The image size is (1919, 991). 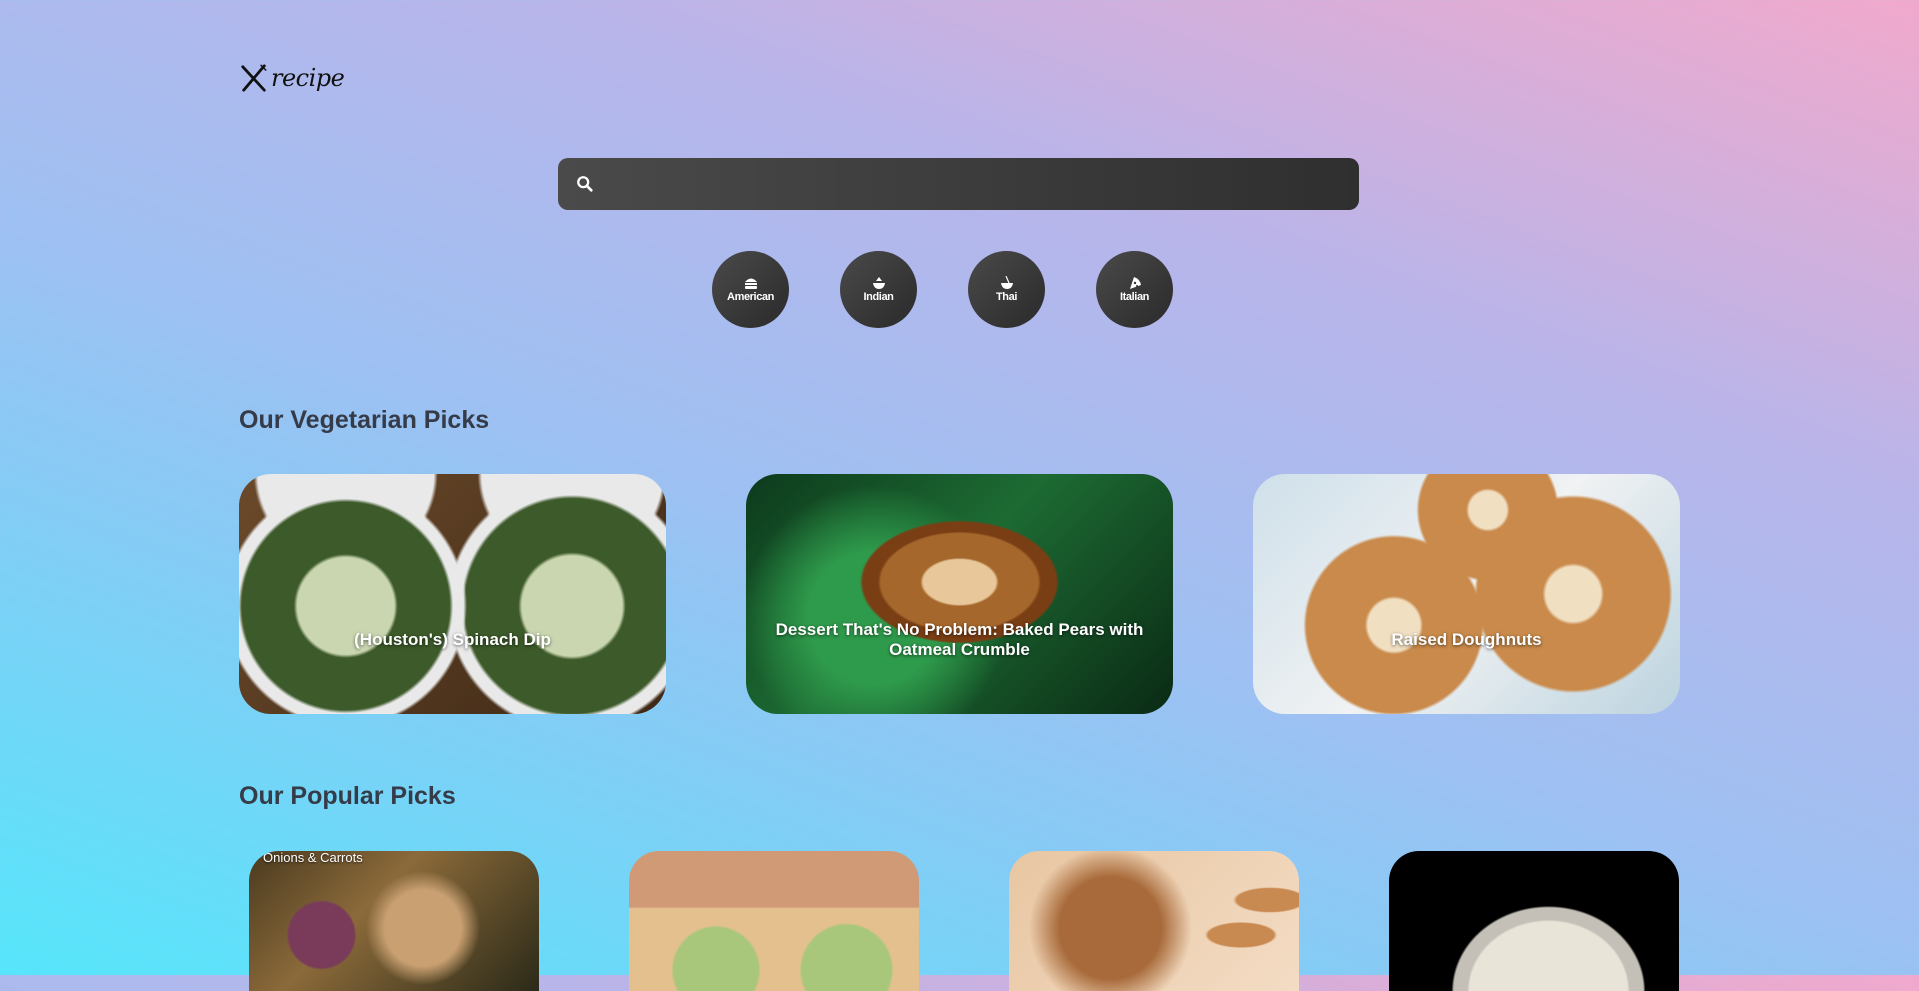 I want to click on cuisine-list: American Indian Thai Italian, so click(x=942, y=289).